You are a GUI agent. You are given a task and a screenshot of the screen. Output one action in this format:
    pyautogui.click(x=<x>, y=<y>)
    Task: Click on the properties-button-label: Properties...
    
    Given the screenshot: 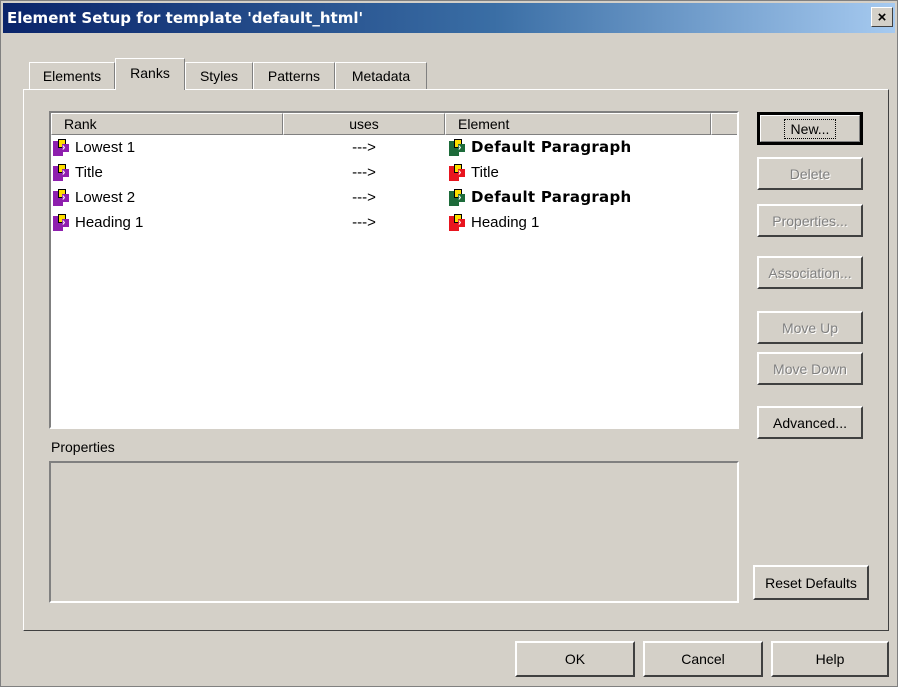 What is the action you would take?
    pyautogui.click(x=810, y=220)
    